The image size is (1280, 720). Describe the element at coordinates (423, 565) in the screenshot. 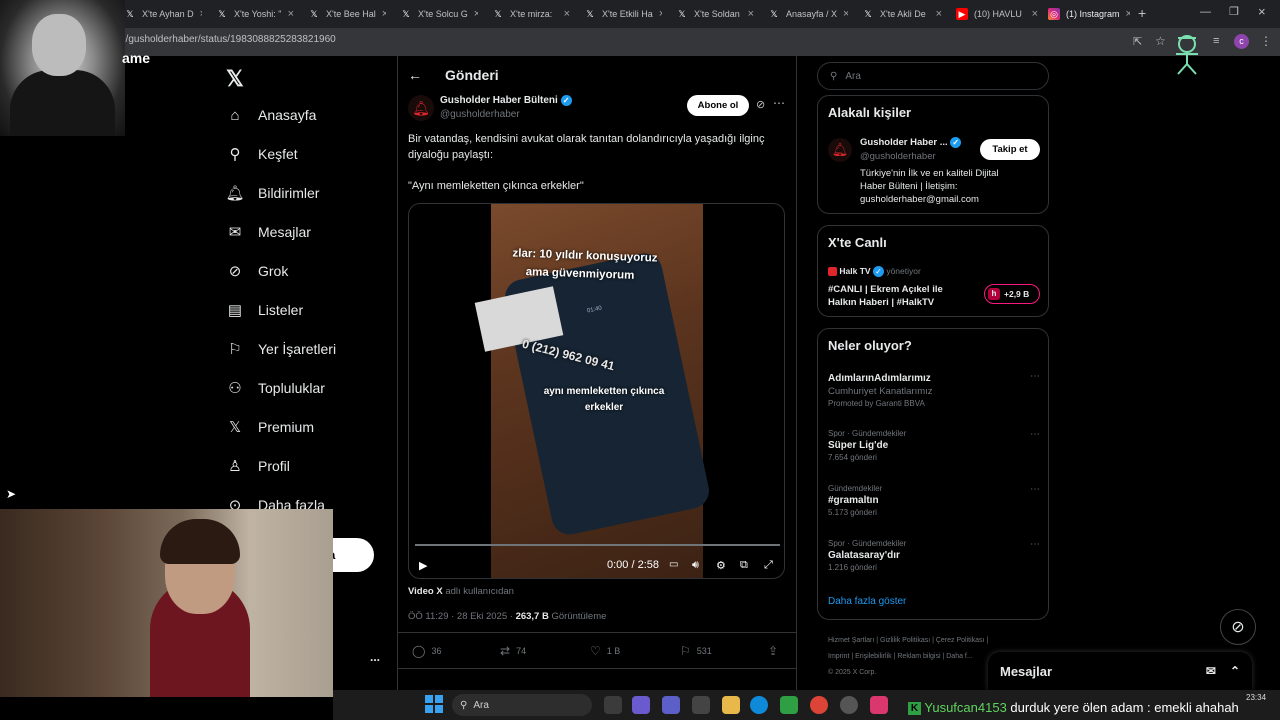

I see `play-icon: ▶` at that location.